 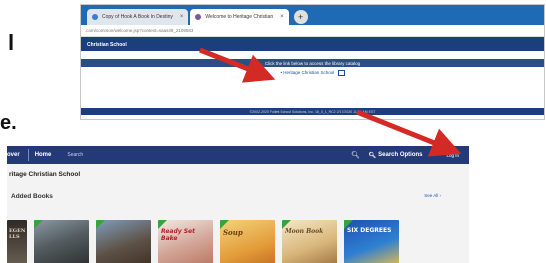 I want to click on catalog-link-row: • Heritage Christian School, so click(x=312, y=73).